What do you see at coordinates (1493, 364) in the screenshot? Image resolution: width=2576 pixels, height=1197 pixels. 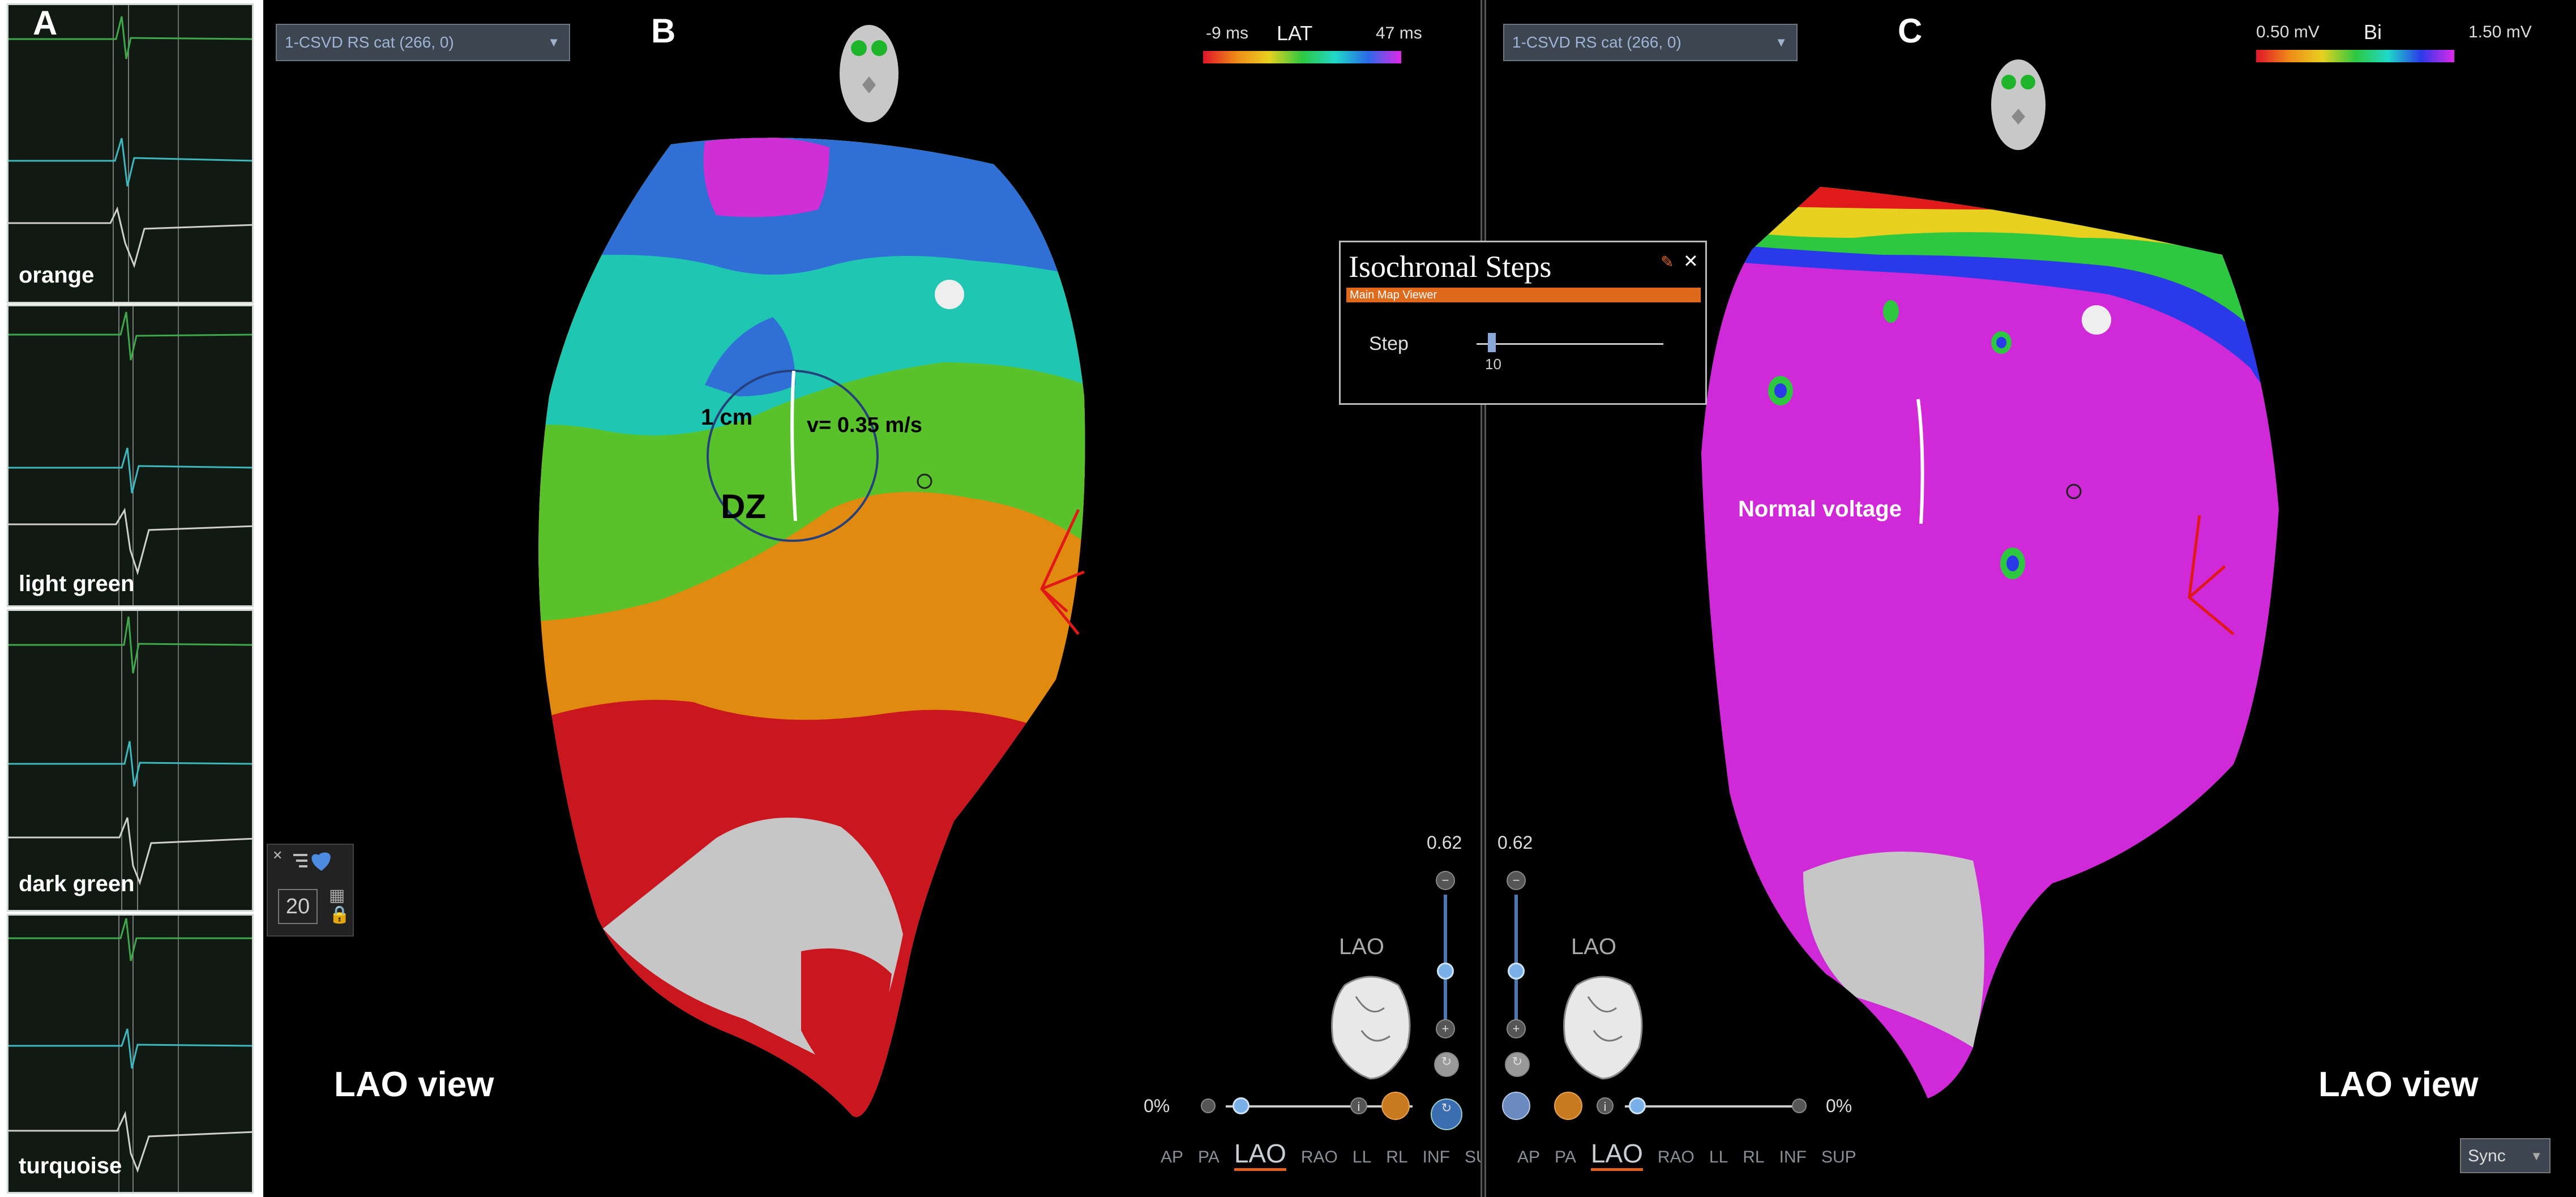 I see `step-value: 10` at bounding box center [1493, 364].